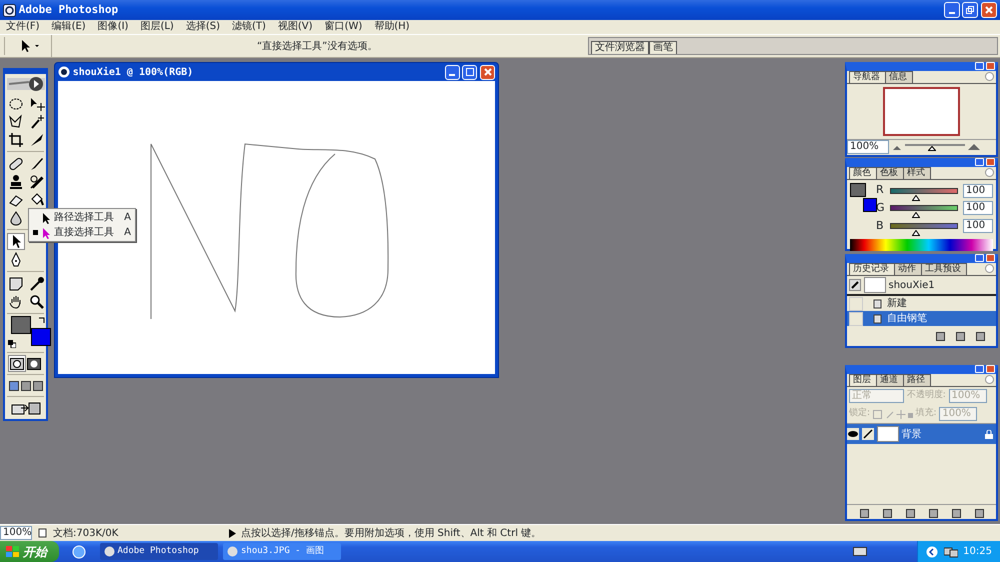 The width and height of the screenshot is (1000, 562). I want to click on options-message: “直接选择工具”没有选项。, so click(317, 47).